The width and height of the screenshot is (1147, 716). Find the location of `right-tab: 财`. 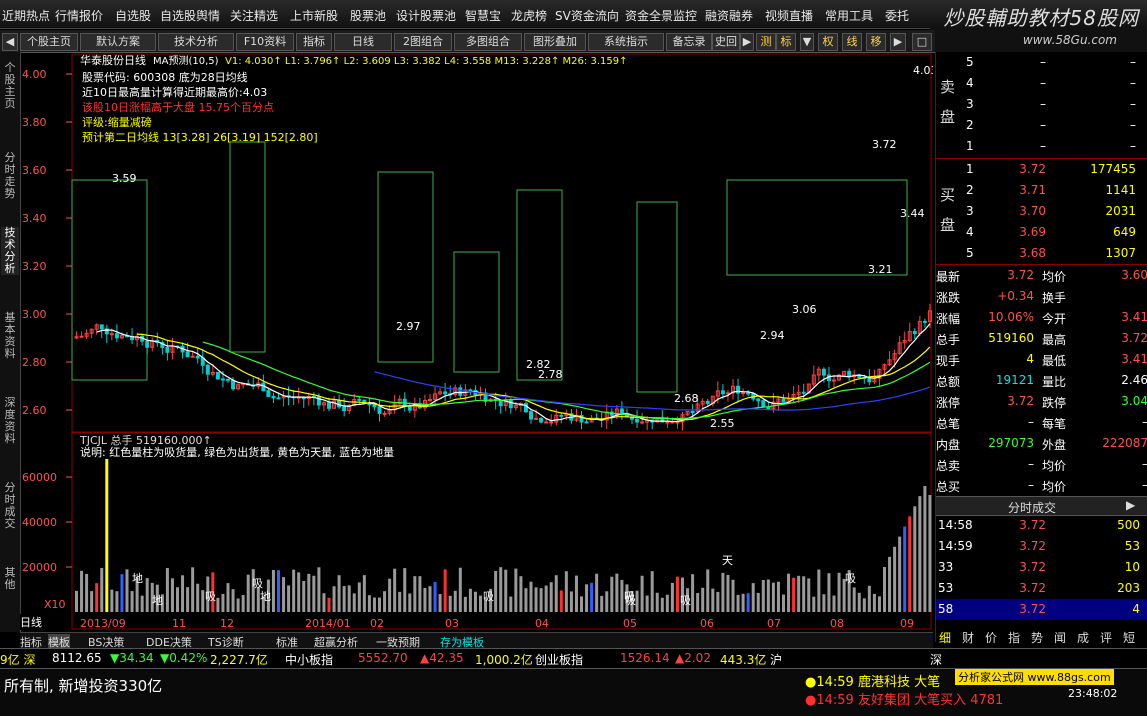

right-tab: 财 is located at coordinates (968, 637).